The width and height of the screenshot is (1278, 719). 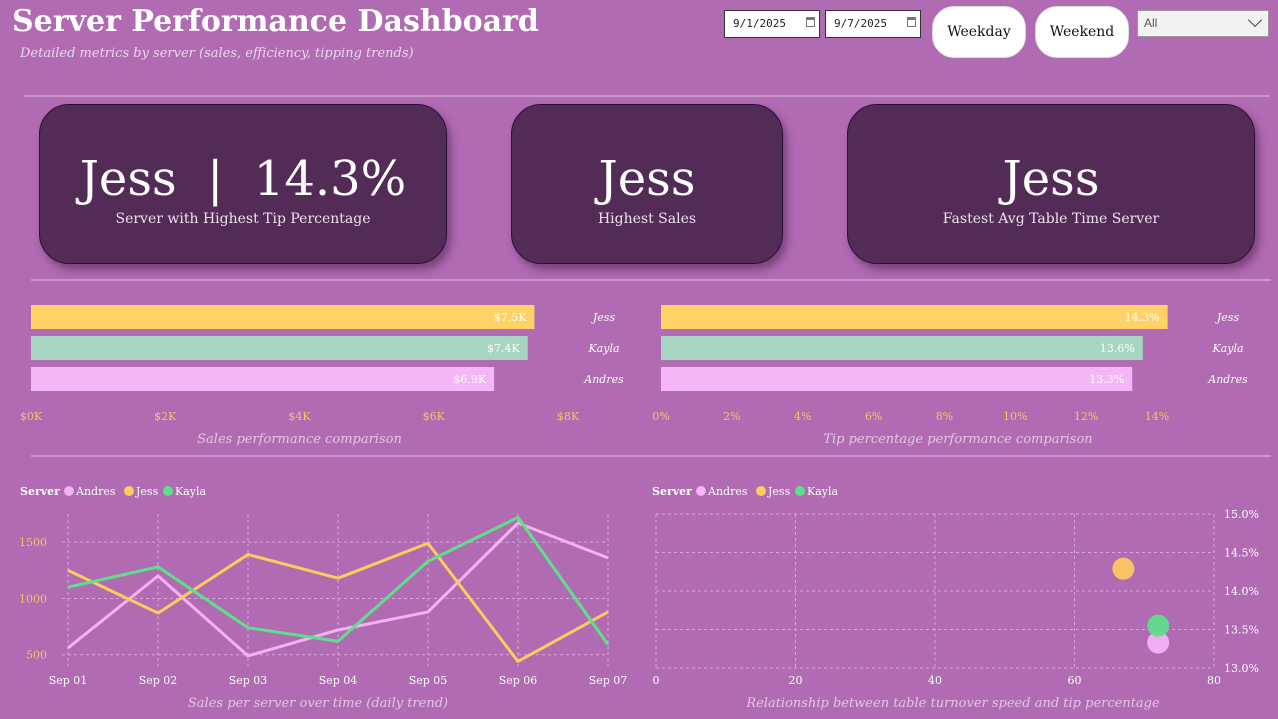 I want to click on x-tick-label: $8K, so click(x=568, y=416).